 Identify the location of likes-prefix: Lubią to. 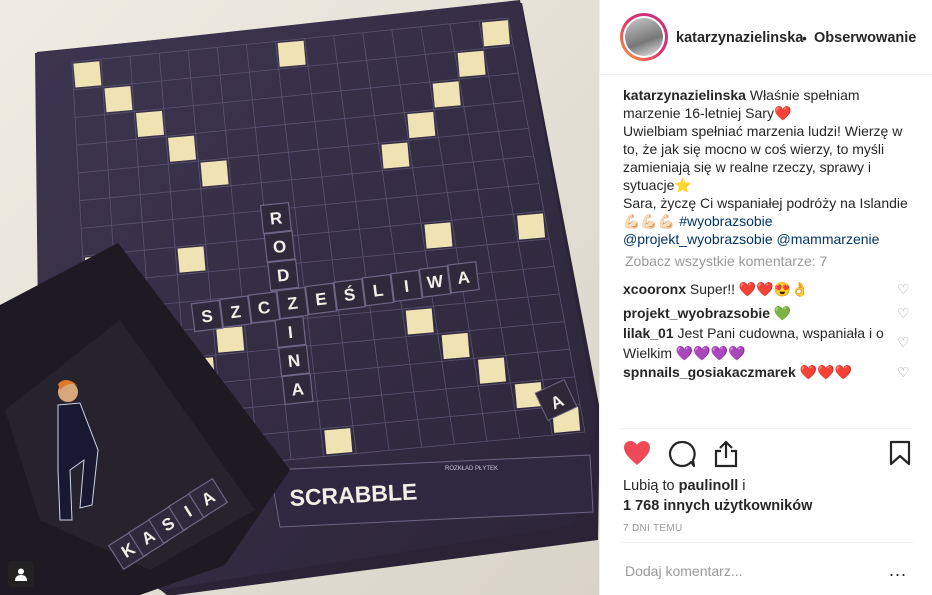
(651, 486).